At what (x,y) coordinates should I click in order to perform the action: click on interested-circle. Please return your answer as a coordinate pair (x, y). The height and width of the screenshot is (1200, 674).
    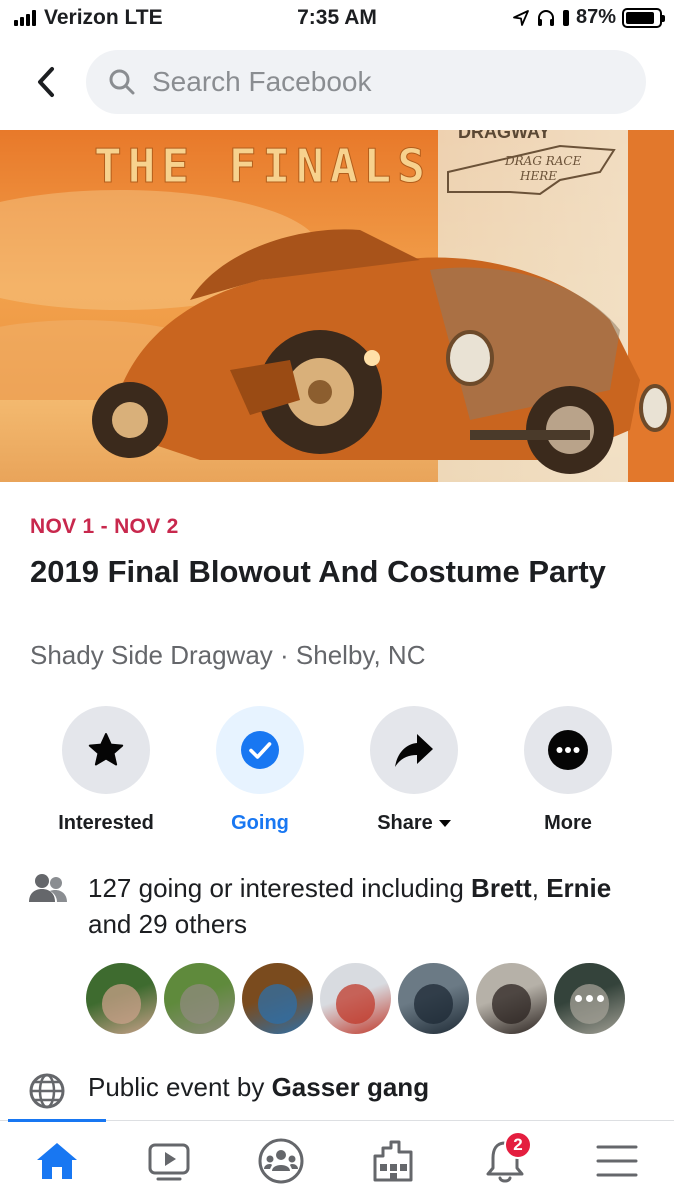
    Looking at the image, I should click on (106, 750).